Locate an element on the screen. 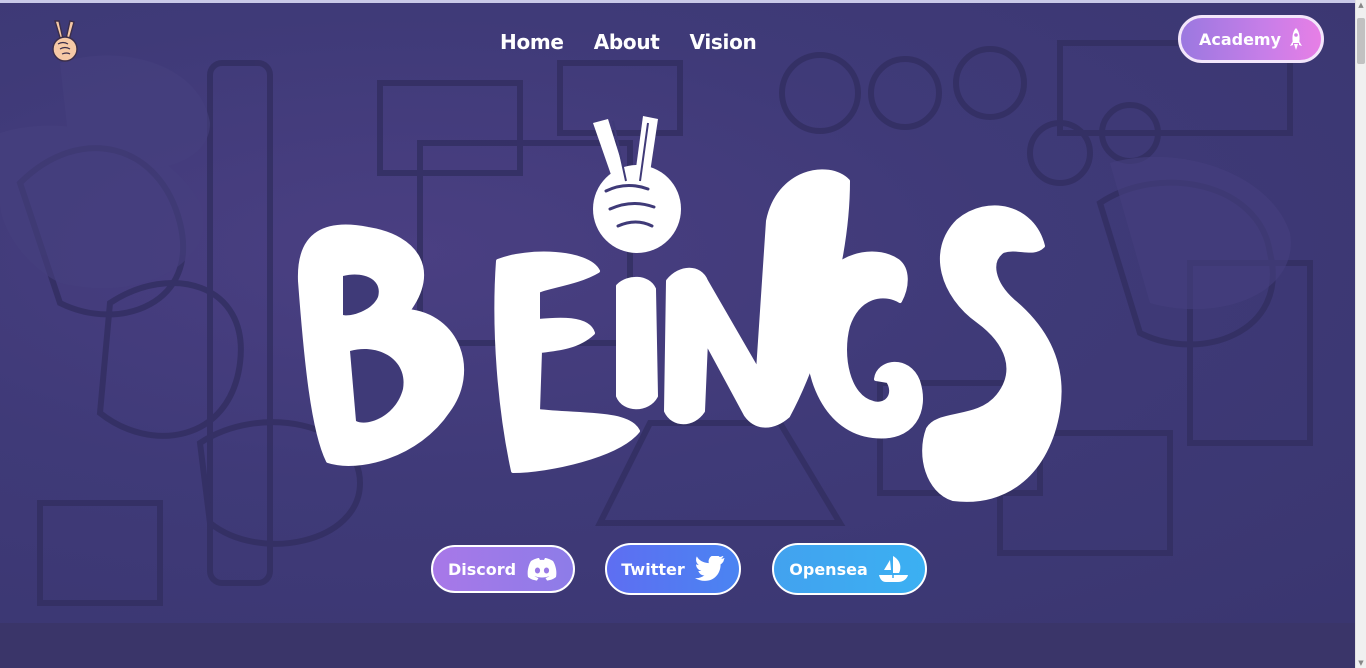 The width and height of the screenshot is (1366, 668). twitter-button-label: Twitter is located at coordinates (653, 569).